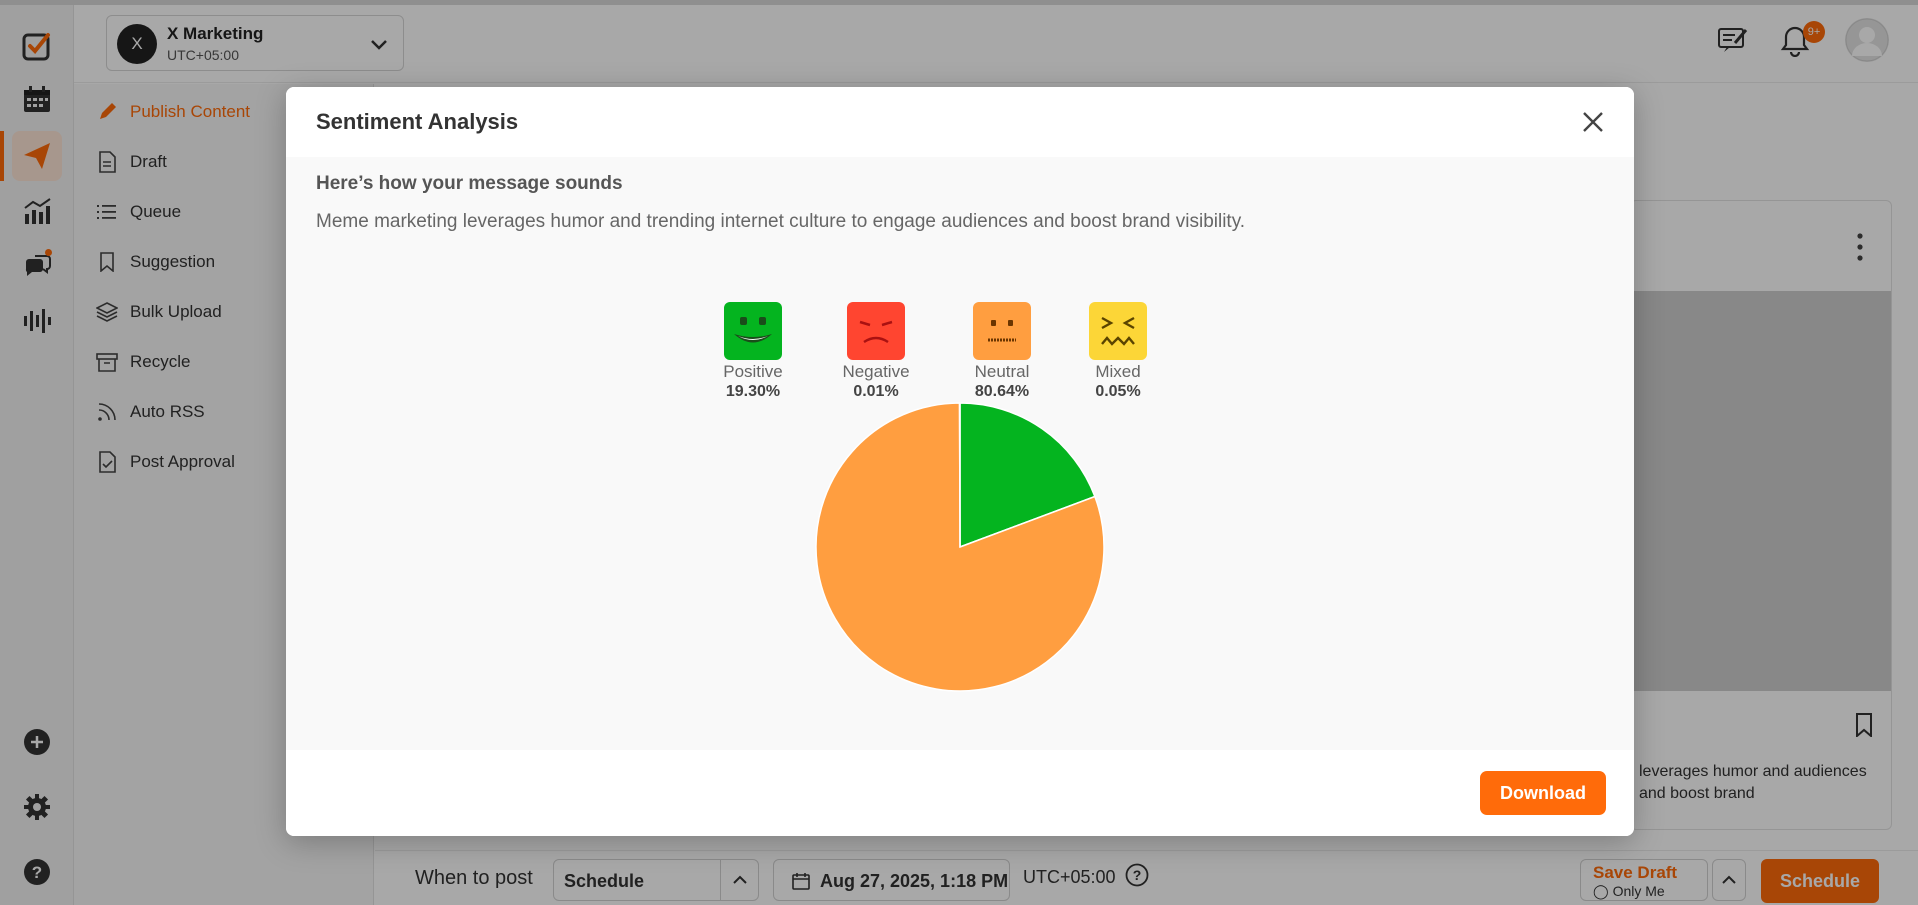  I want to click on legend-value: 19.30%, so click(753, 391).